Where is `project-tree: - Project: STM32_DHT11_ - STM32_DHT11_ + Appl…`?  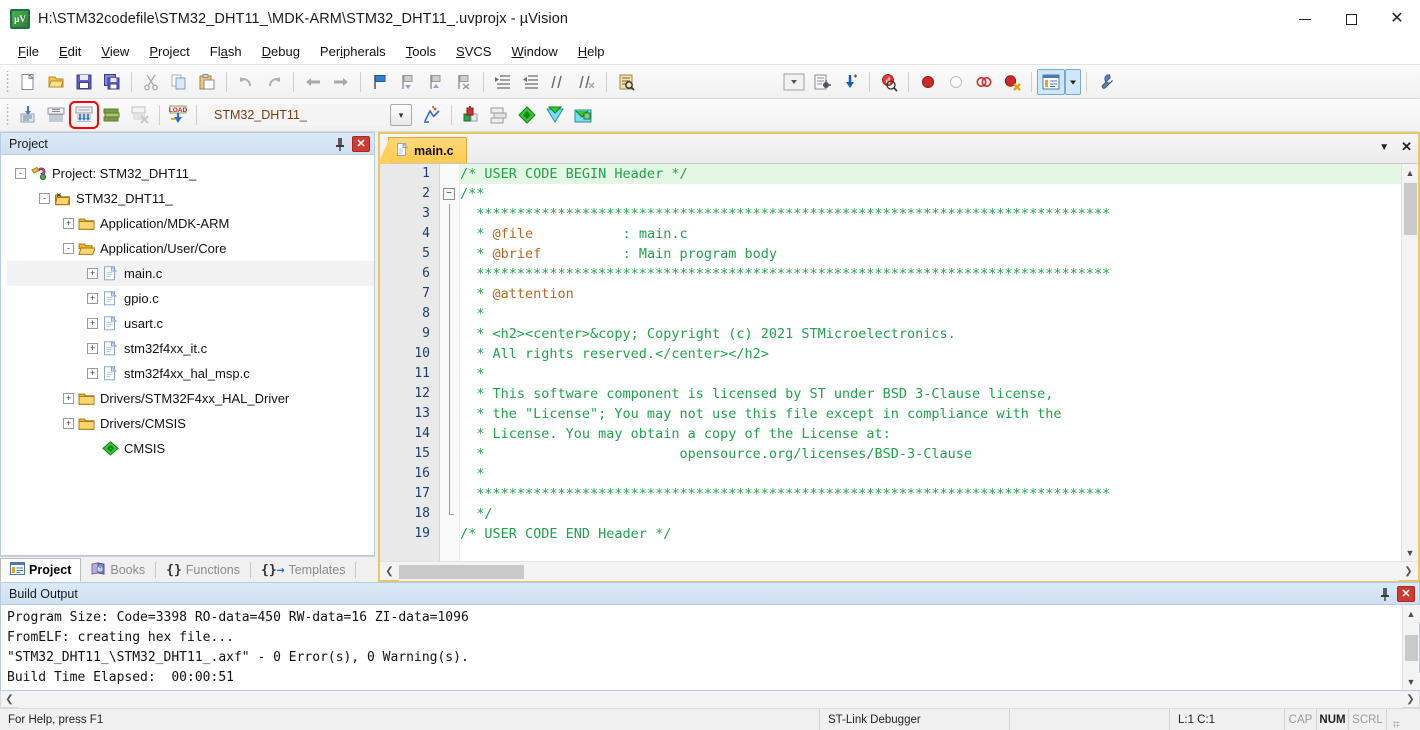
project-tree: - Project: STM32_DHT11_ - STM32_DHT11_ + Appl… is located at coordinates (187, 355).